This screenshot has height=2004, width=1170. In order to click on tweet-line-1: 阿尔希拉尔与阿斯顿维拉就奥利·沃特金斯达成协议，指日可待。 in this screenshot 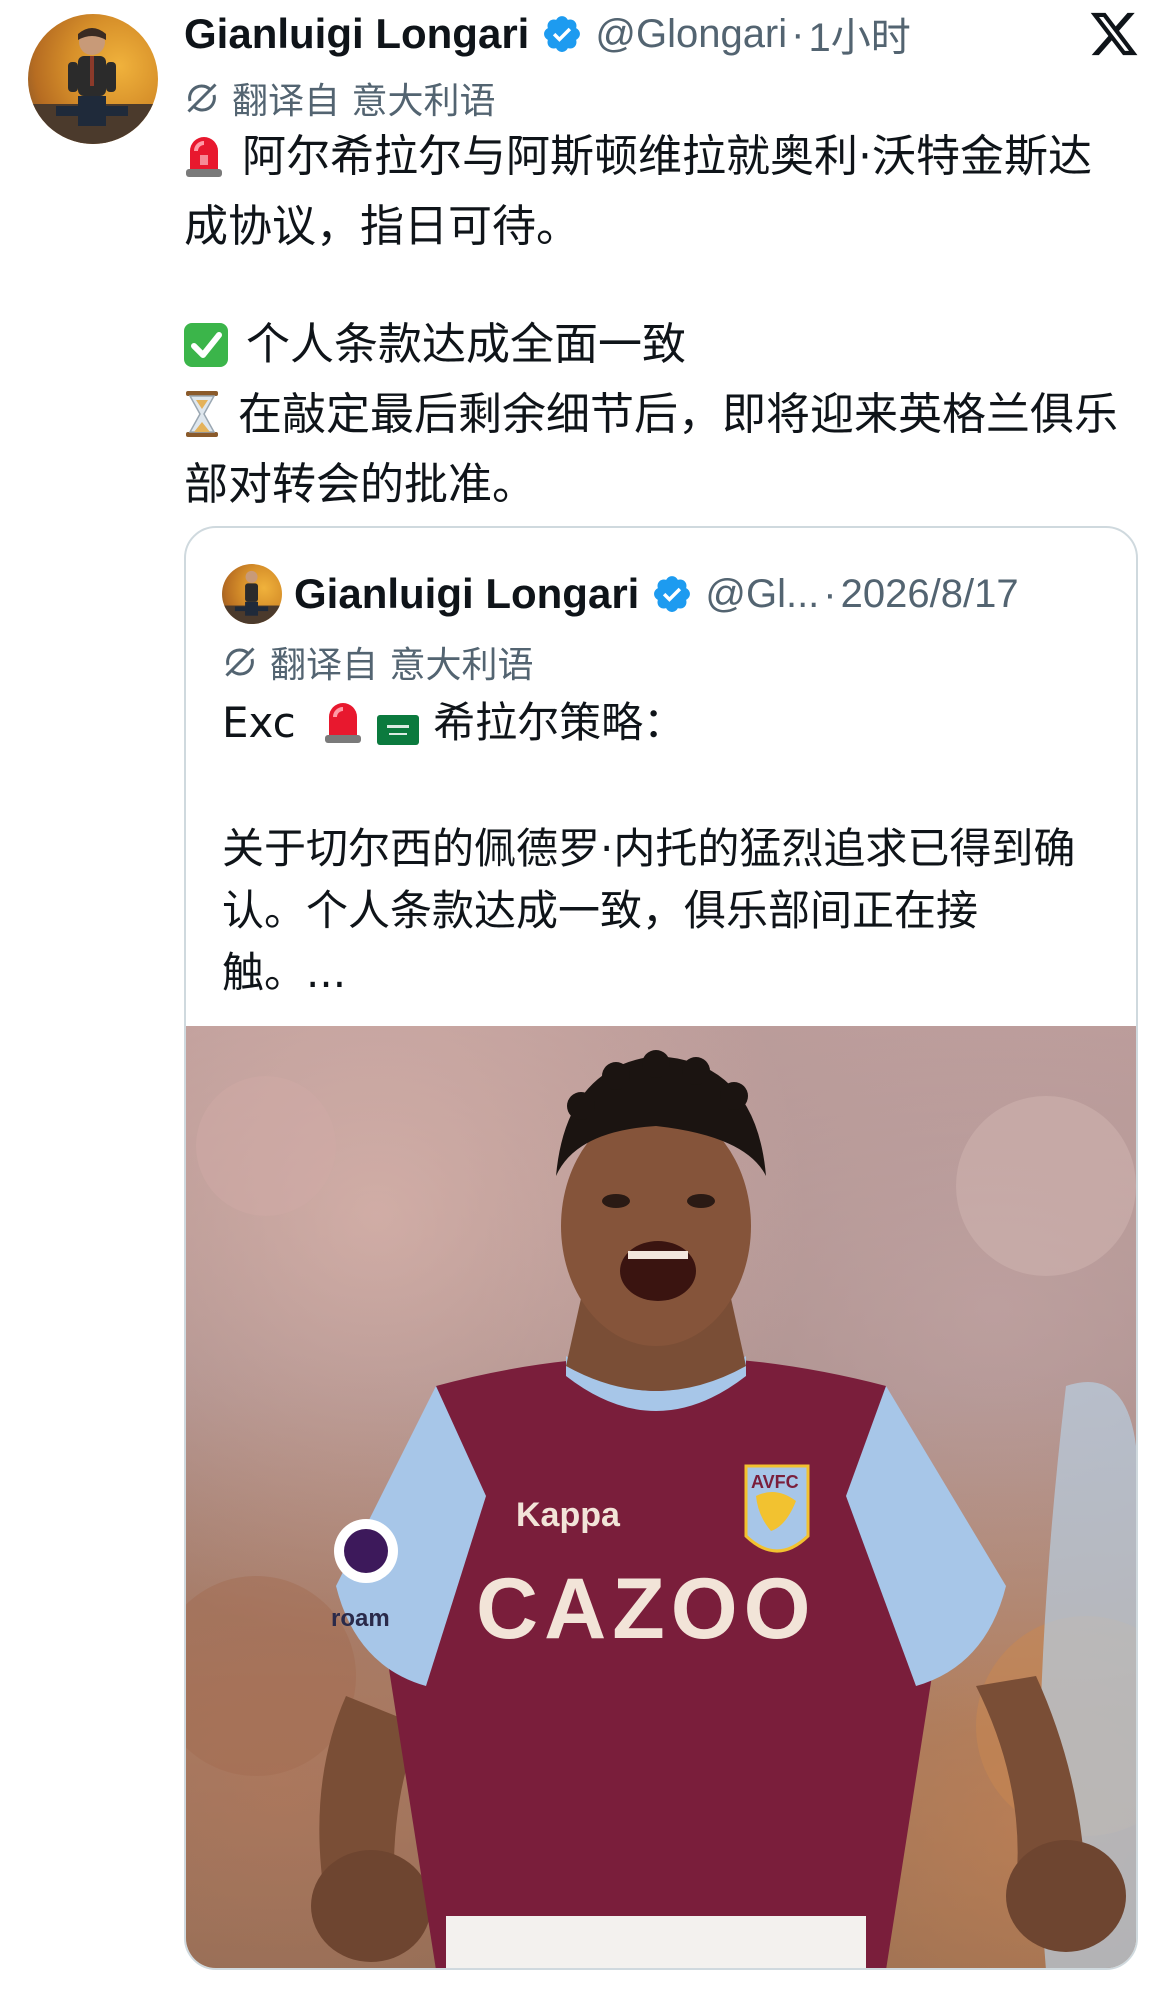, I will do `click(638, 191)`.